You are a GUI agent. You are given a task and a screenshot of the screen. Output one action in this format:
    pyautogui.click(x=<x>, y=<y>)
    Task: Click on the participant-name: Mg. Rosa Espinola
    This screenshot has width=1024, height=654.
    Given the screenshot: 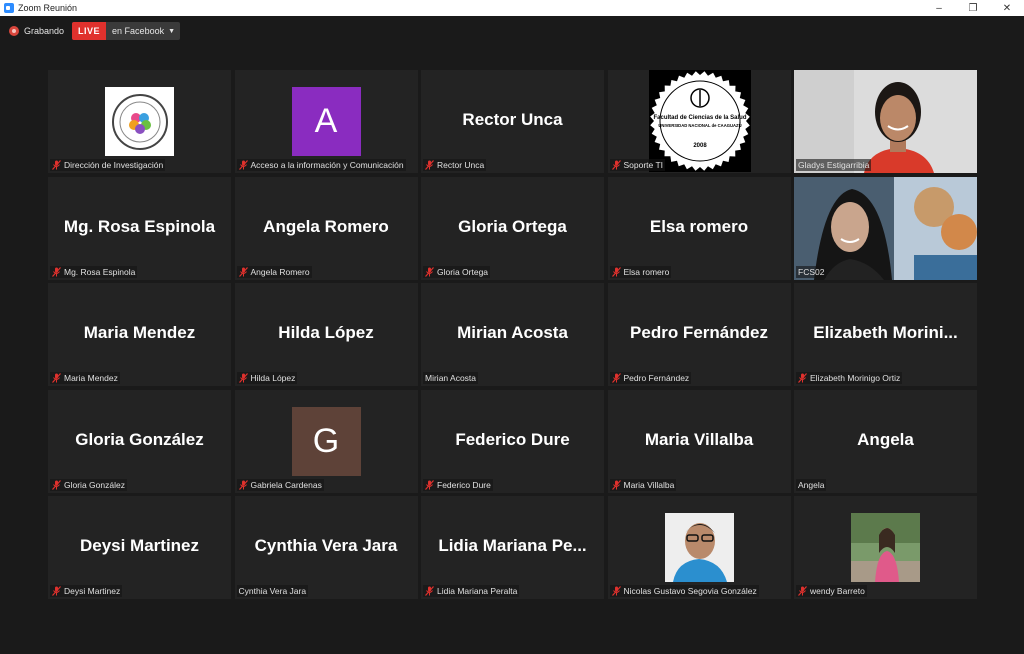 What is the action you would take?
    pyautogui.click(x=100, y=271)
    